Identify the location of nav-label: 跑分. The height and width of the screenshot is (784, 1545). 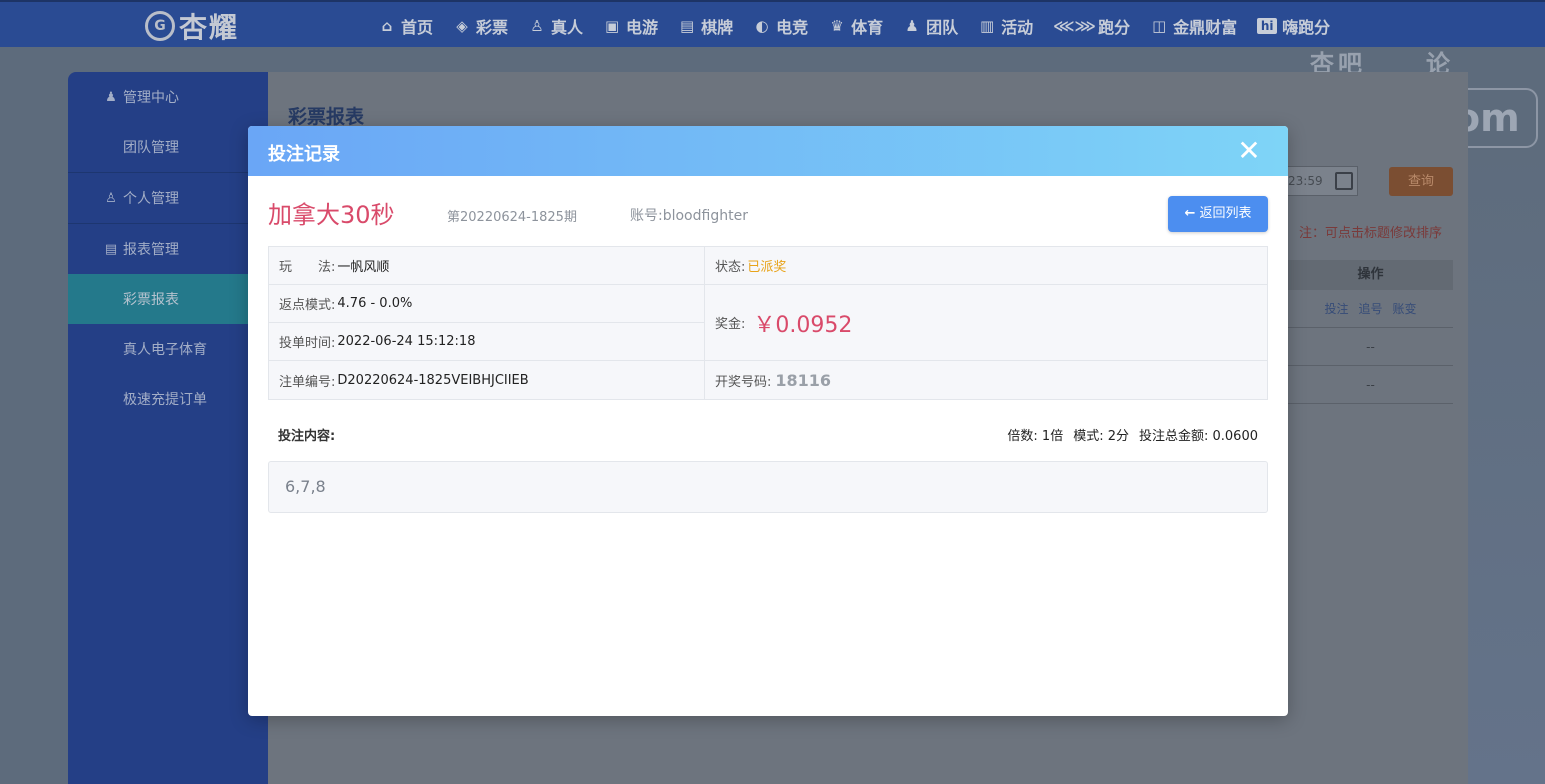
(1114, 27).